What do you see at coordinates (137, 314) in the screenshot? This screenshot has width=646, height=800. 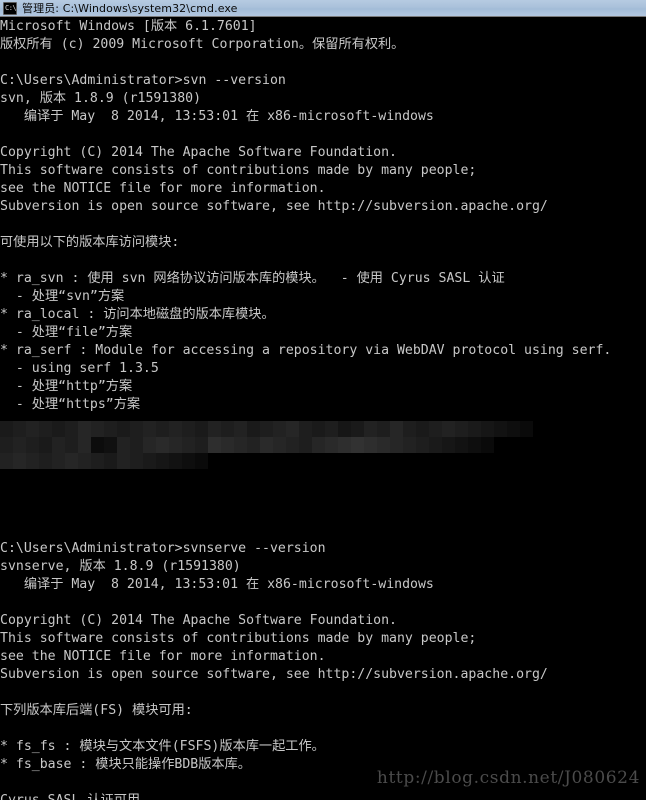 I see `console-line: * ra_local : 访问本地磁盘的版本库模块。` at bounding box center [137, 314].